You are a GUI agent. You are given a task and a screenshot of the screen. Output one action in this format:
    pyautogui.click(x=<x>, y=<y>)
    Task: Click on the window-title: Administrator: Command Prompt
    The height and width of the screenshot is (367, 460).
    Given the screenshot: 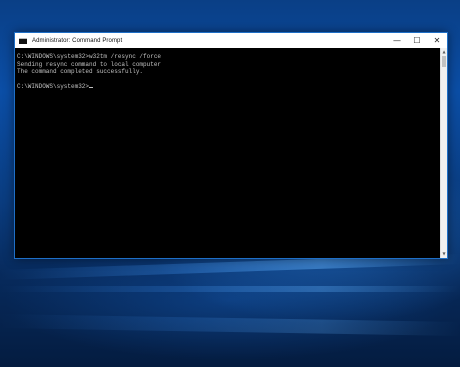 What is the action you would take?
    pyautogui.click(x=77, y=40)
    